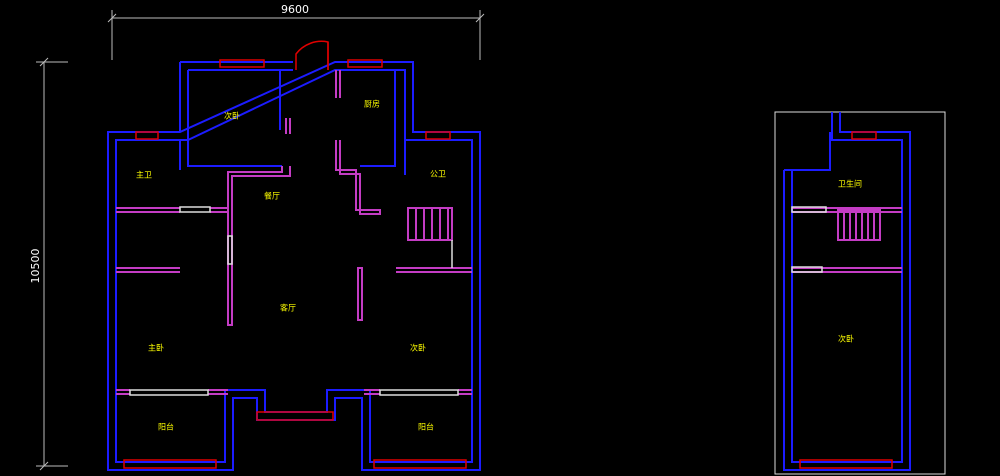  Describe the element at coordinates (35, 266) in the screenshot. I see `height-dimension-label: 10500` at that location.